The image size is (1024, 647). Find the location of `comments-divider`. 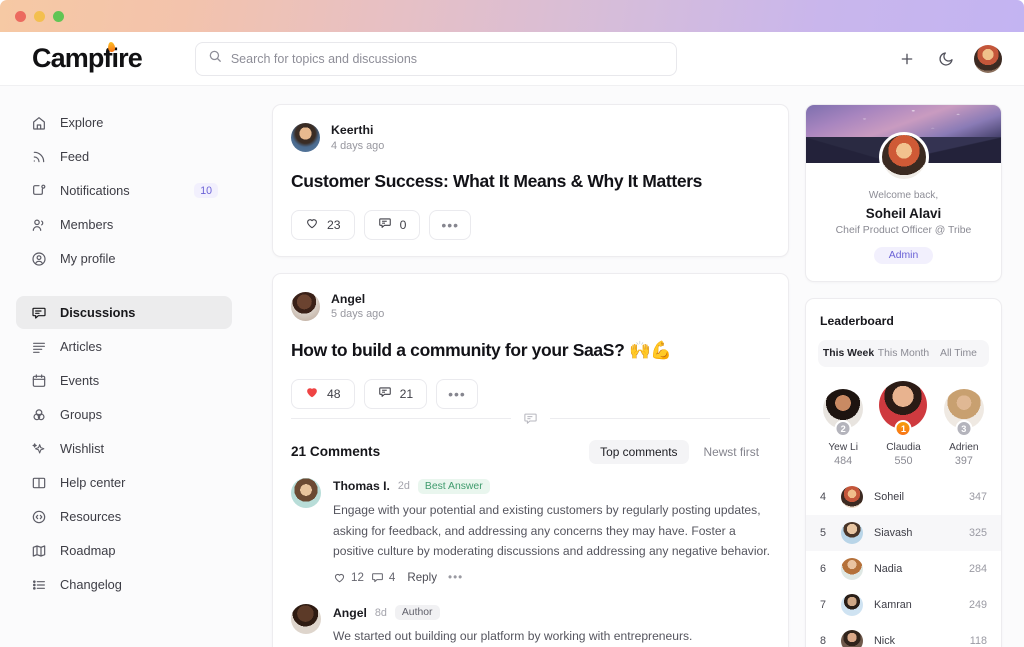

comments-divider is located at coordinates (530, 418).